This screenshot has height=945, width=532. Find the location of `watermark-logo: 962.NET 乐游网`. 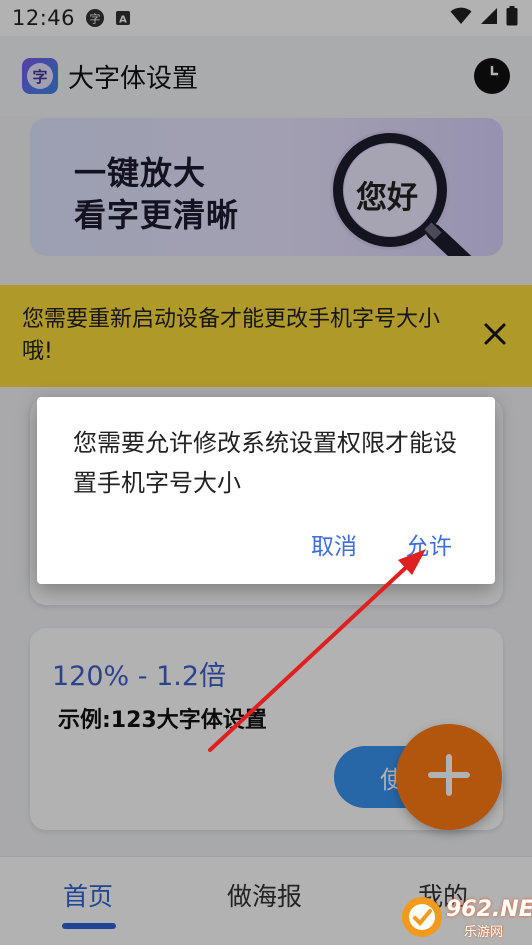

watermark-logo: 962.NET 乐游网 is located at coordinates (466, 917).